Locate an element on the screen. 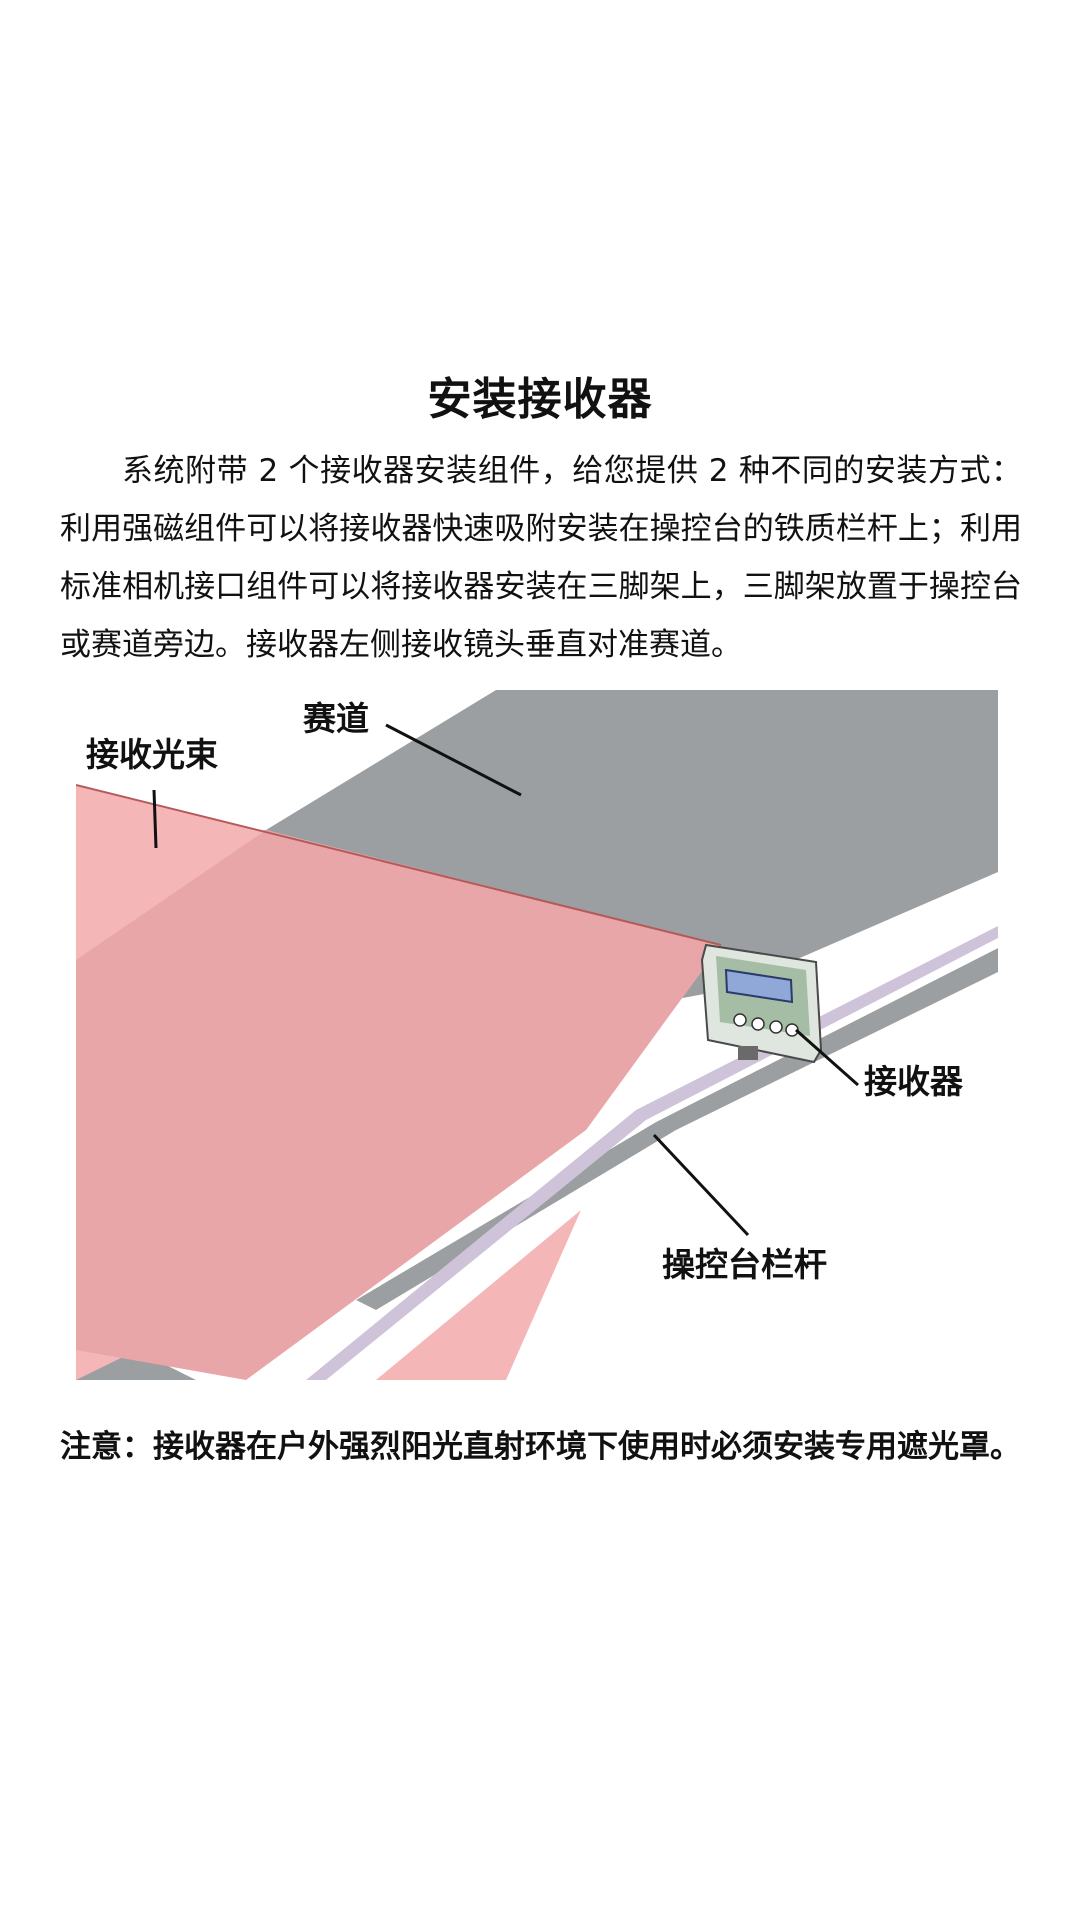 This screenshot has height=1920, width=1080. label-track: 赛道 is located at coordinates (336, 718).